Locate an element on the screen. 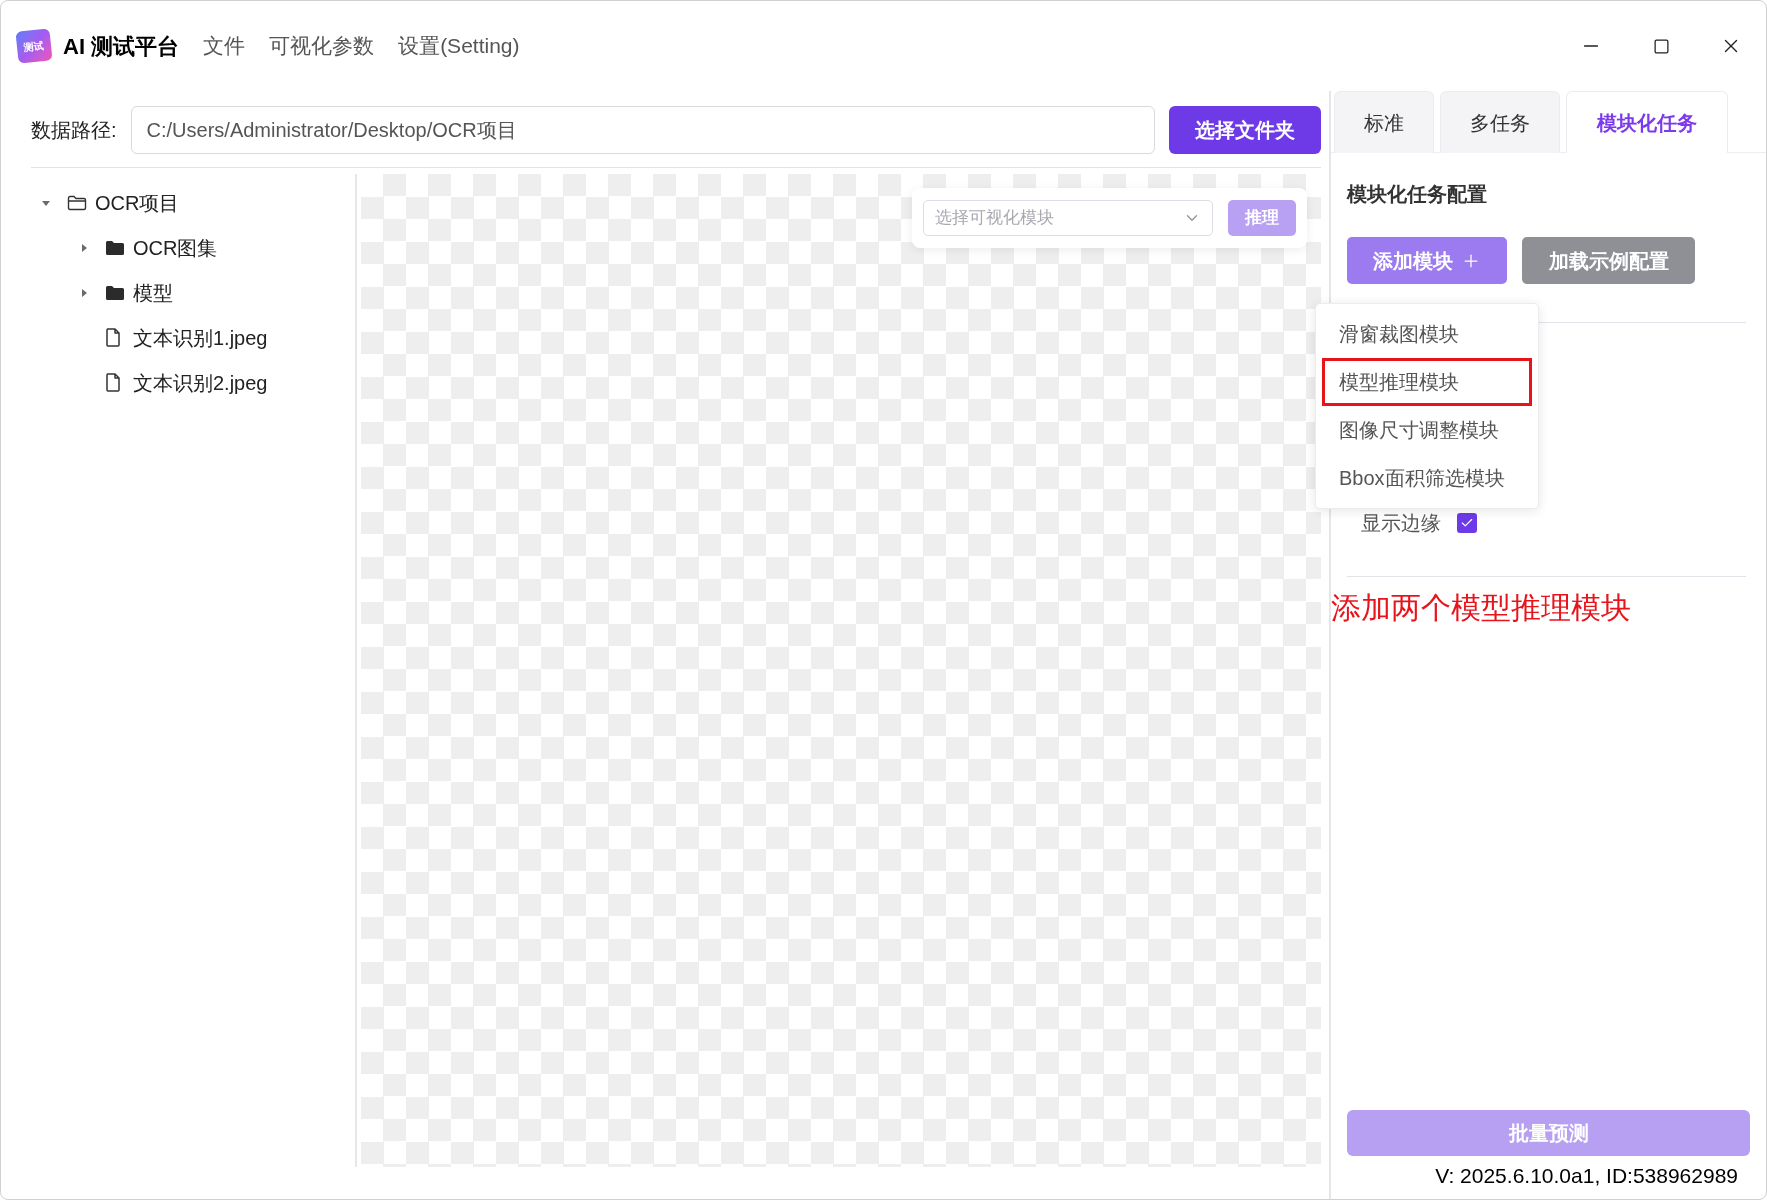 The width and height of the screenshot is (1767, 1200). tree-item: OCR图集 is located at coordinates (175, 247).